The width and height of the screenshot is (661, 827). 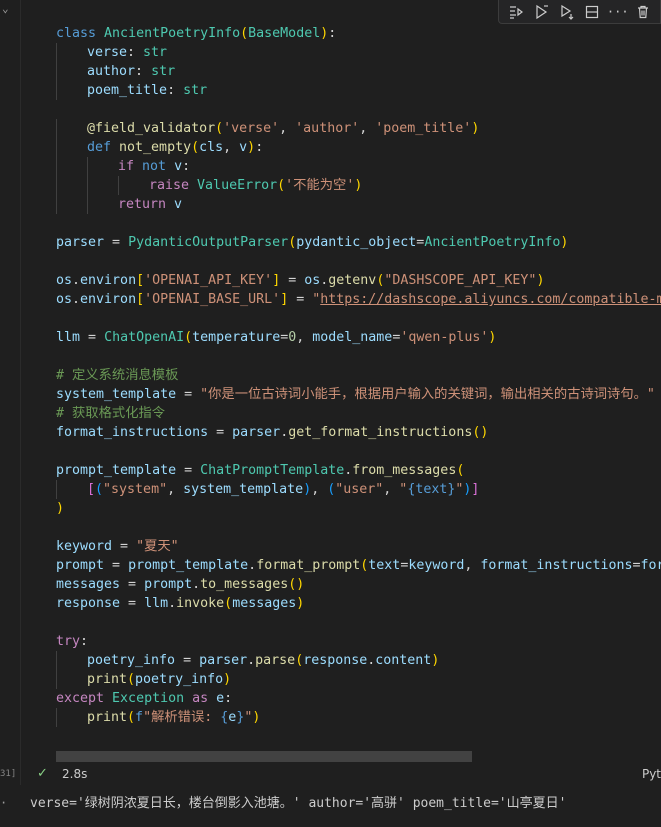 I want to click on code-token: text, so click(x=384, y=565).